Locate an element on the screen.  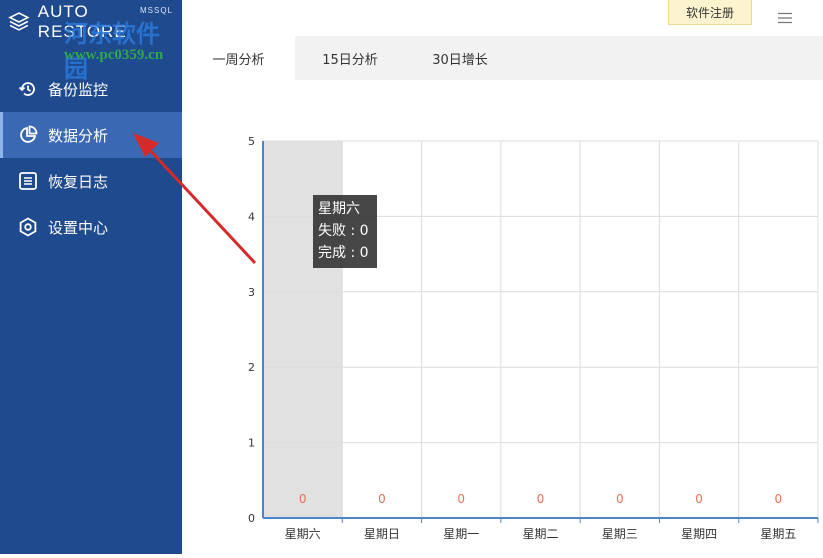
hamburger-menu-icon is located at coordinates (785, 18).